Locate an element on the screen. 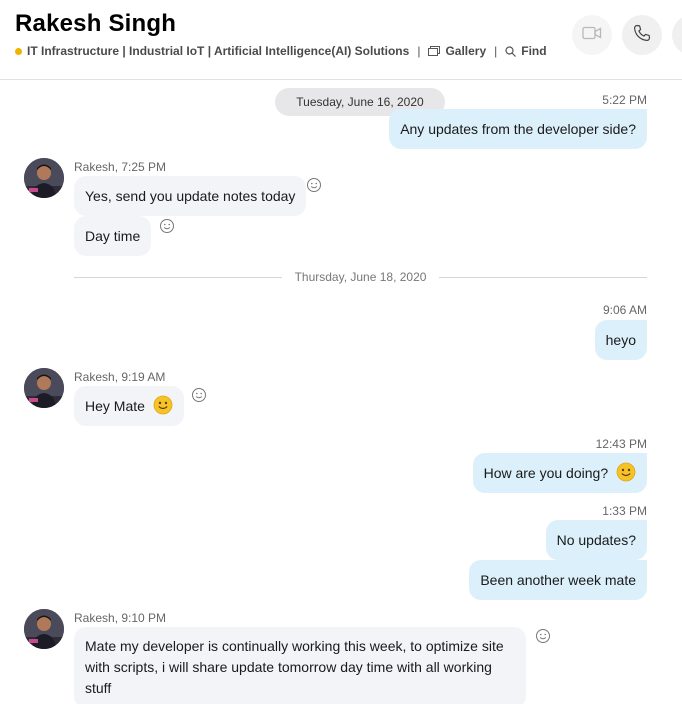  outgoing-message: Been another week mate is located at coordinates (558, 580).